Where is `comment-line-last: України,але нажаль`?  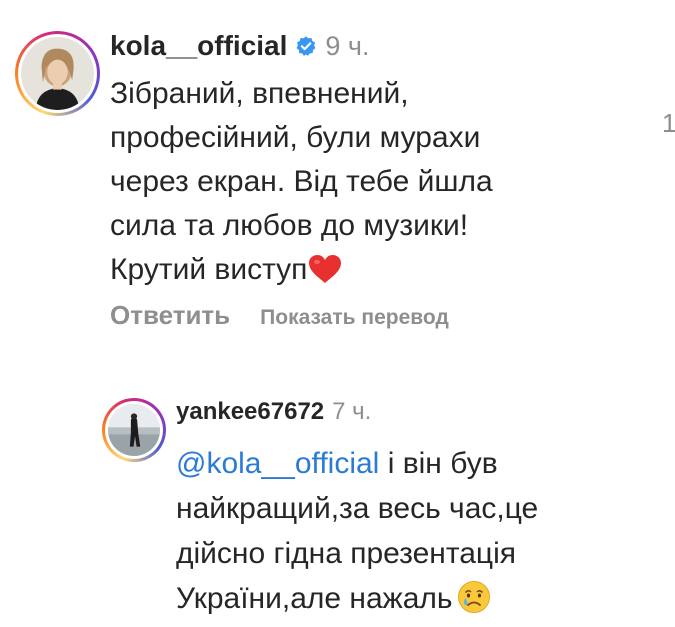 comment-line-last: України,але нажаль is located at coordinates (411, 598).